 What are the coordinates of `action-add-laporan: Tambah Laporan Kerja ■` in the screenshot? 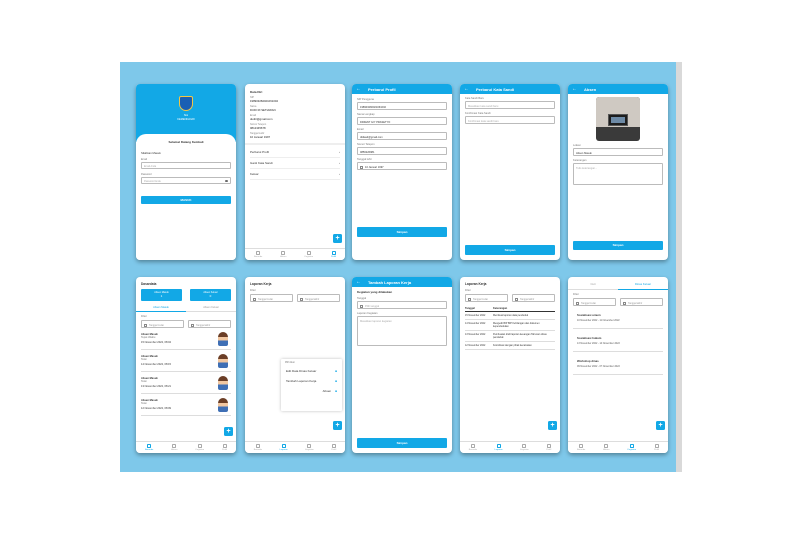 It's located at (311, 381).